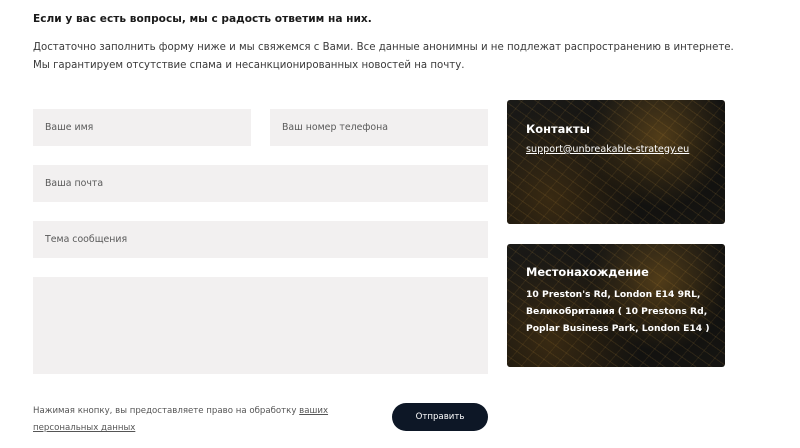 The height and width of the screenshot is (448, 800). What do you see at coordinates (558, 129) in the screenshot?
I see `contacts-title: Контакты` at bounding box center [558, 129].